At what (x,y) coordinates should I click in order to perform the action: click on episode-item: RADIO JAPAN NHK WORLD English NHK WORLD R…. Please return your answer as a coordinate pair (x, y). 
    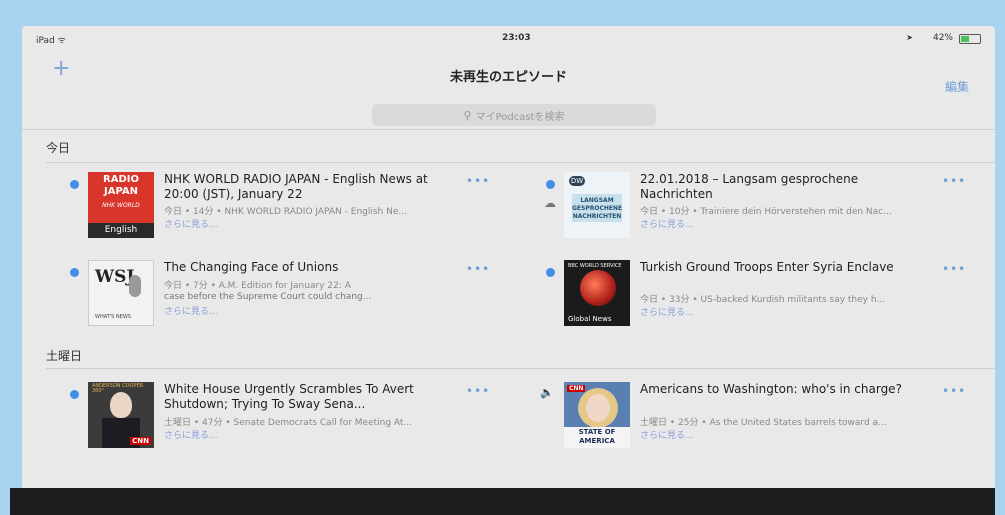
    Looking at the image, I should click on (280, 205).